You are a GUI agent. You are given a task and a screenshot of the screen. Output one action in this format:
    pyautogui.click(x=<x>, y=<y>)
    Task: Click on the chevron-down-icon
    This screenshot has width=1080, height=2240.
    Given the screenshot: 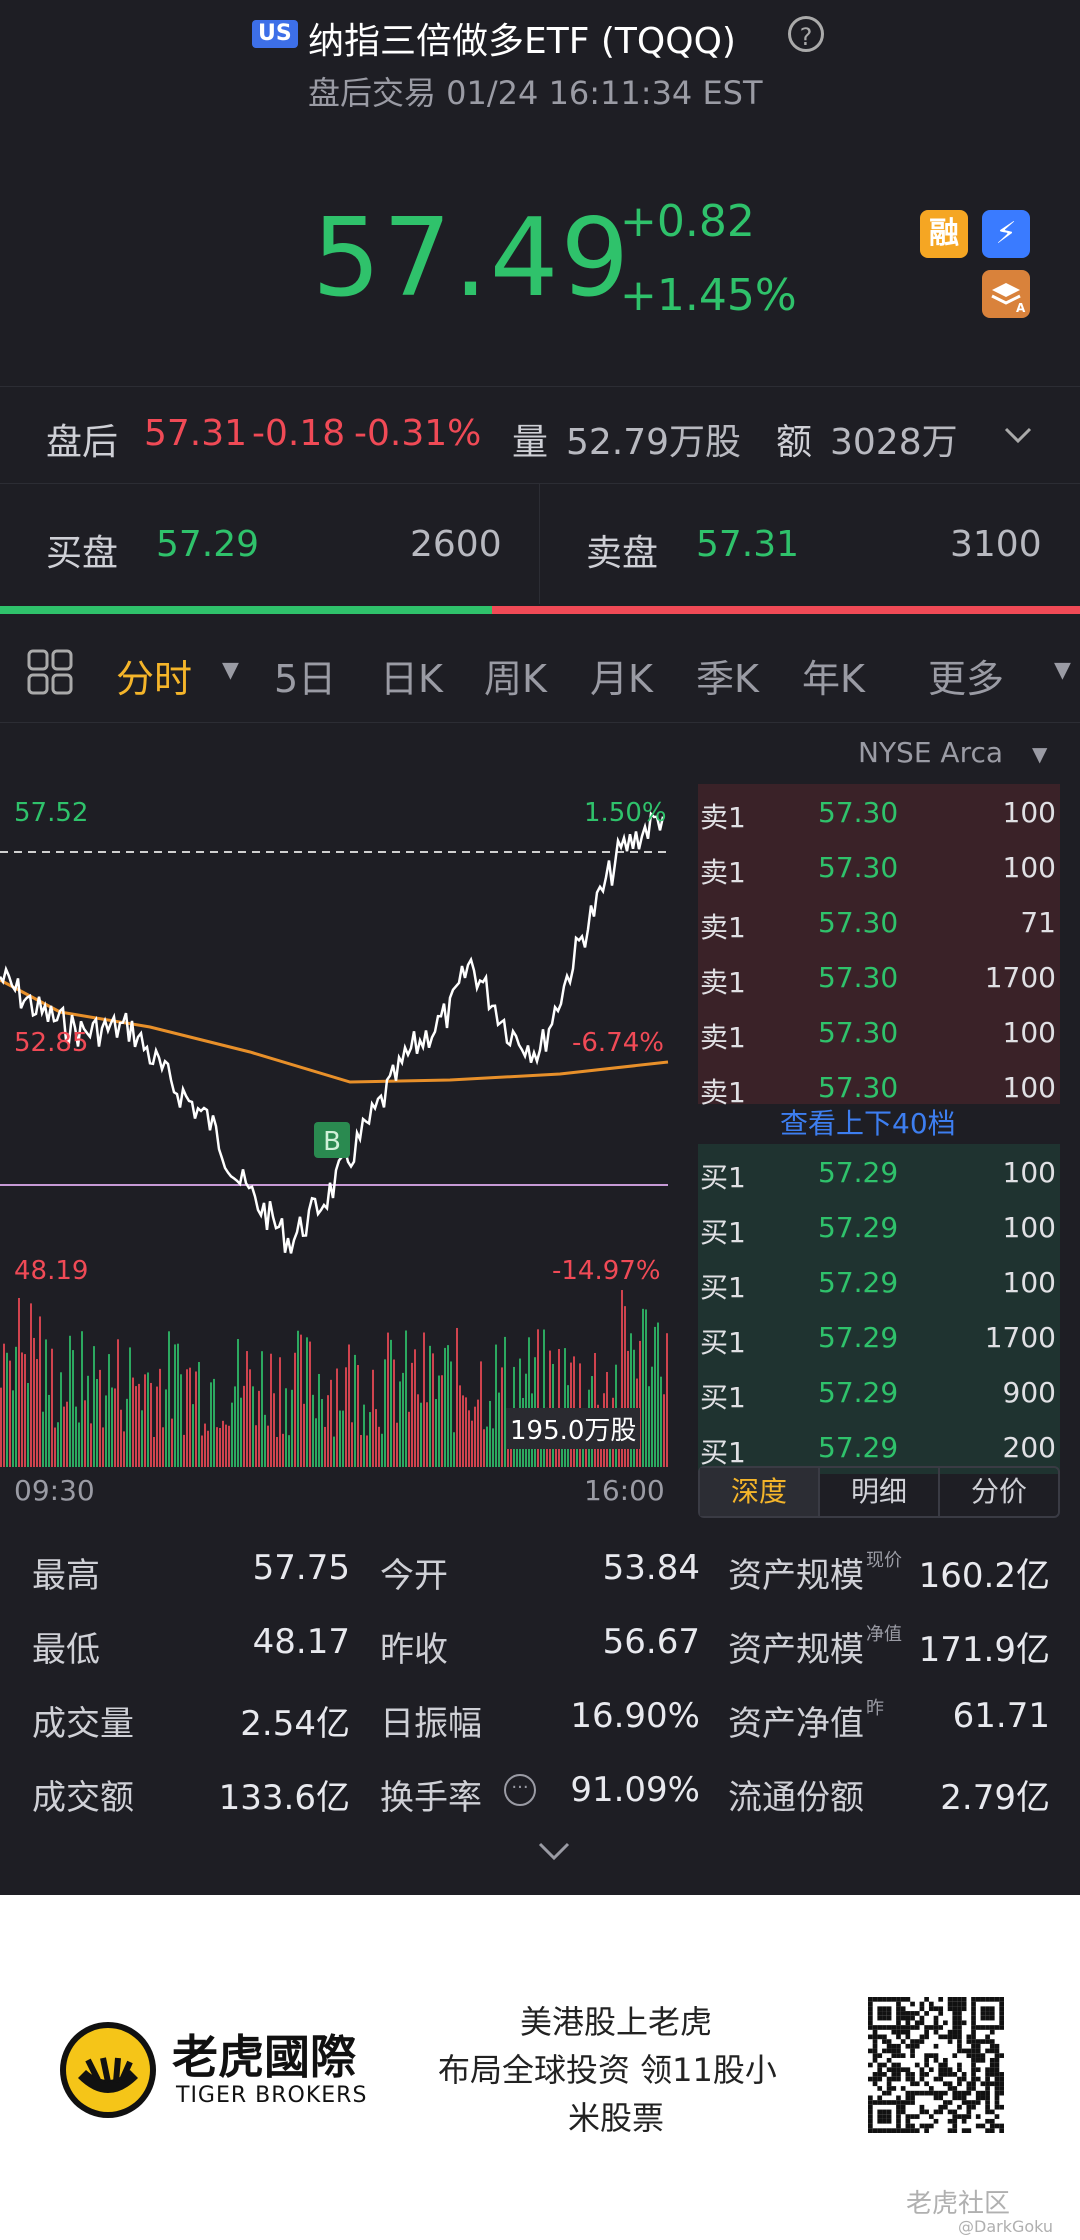 What is the action you would take?
    pyautogui.click(x=1018, y=435)
    